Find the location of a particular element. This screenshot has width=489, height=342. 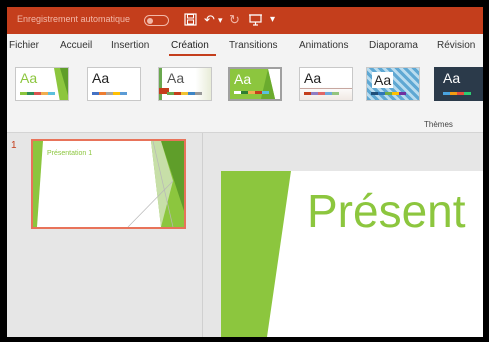

save-icon is located at coordinates (190, 20).